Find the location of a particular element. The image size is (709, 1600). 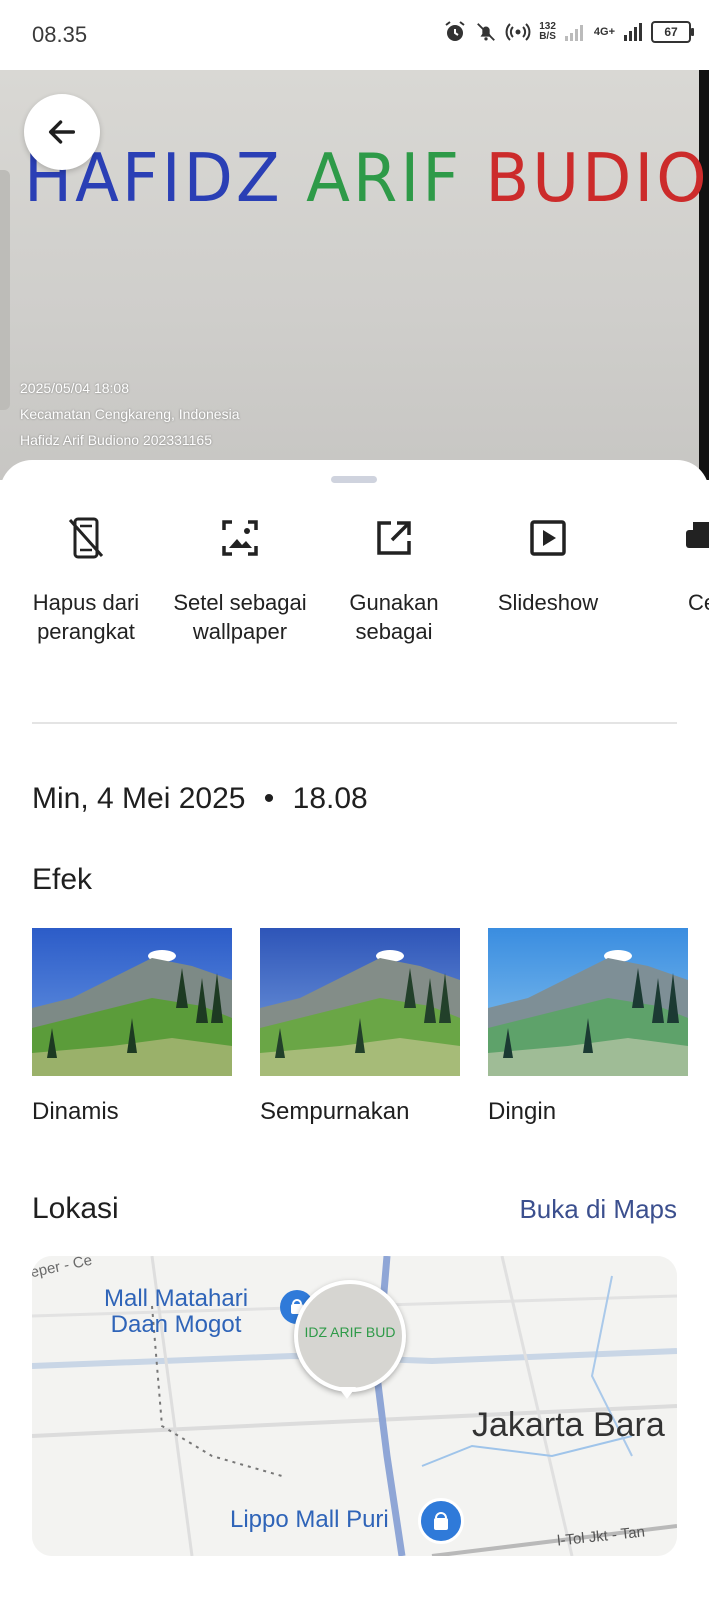

effect-dynamic: Dinamis is located at coordinates (132, 1027).